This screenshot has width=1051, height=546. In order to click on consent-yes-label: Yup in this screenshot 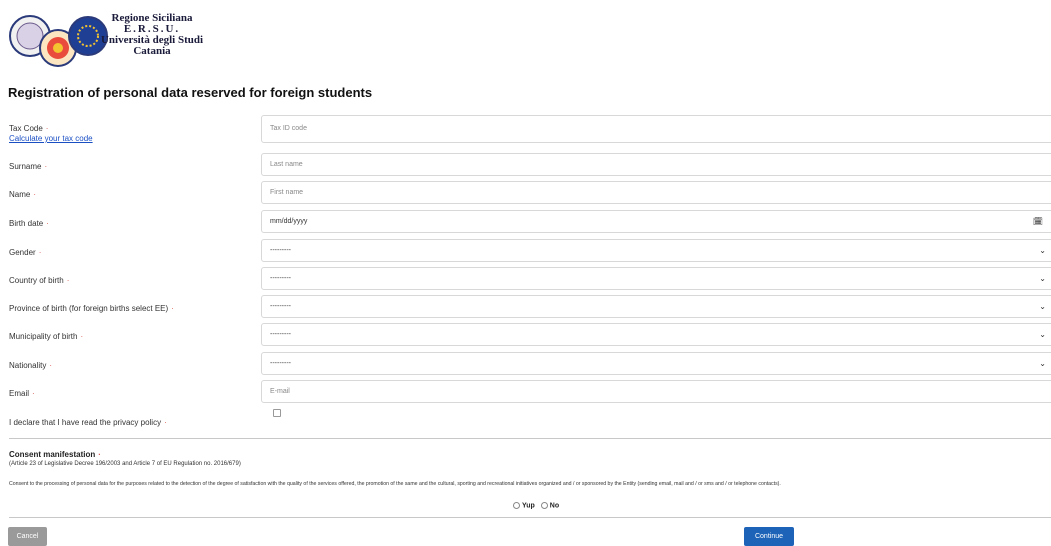, I will do `click(528, 506)`.